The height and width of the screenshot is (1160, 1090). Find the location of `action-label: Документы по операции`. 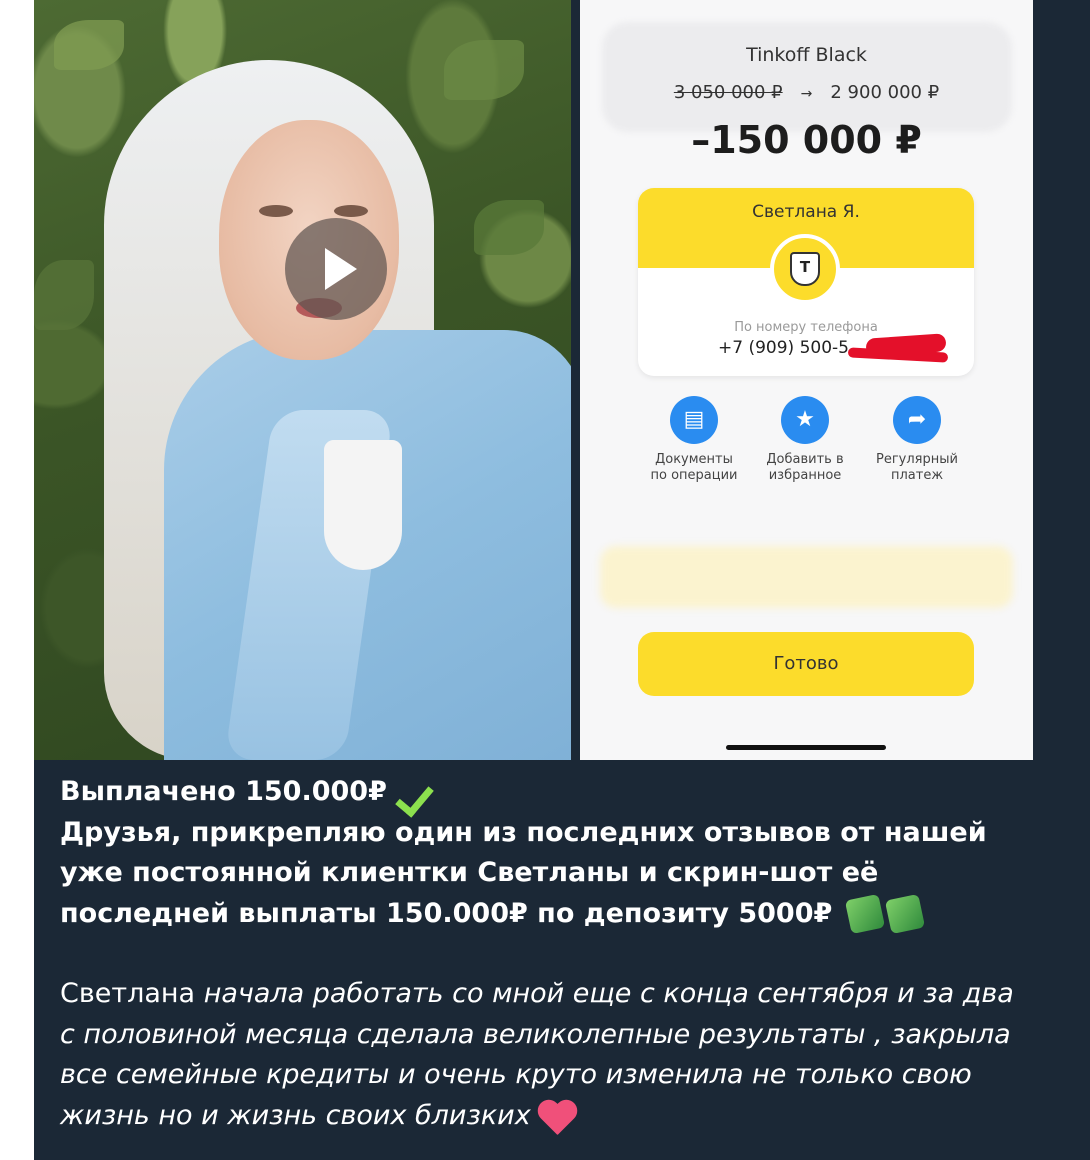

action-label: Документы по операции is located at coordinates (694, 467).